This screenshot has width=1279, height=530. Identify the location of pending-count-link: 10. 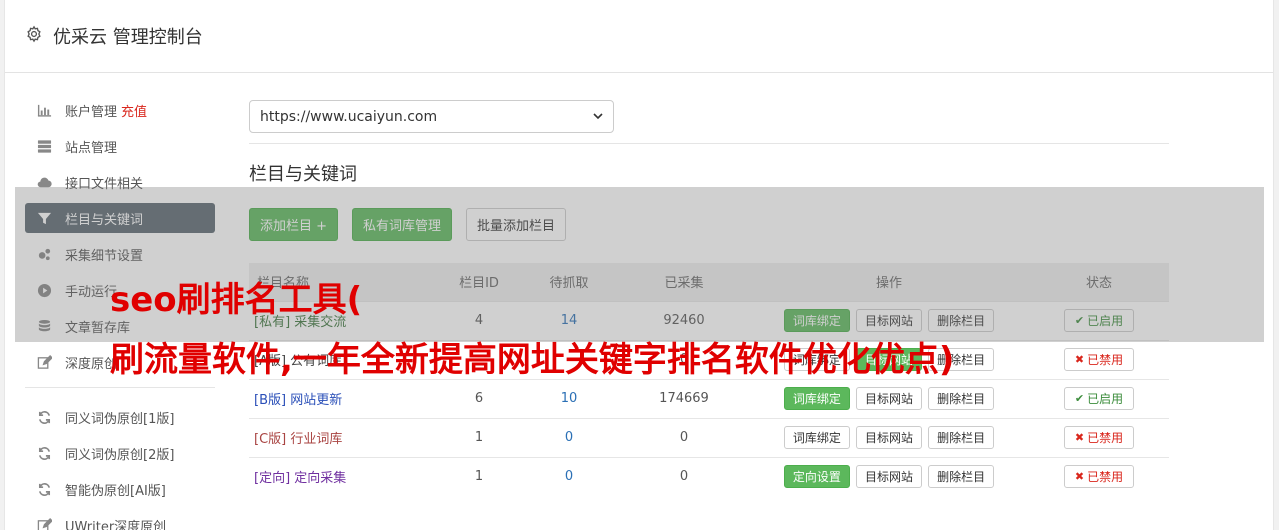
(569, 398).